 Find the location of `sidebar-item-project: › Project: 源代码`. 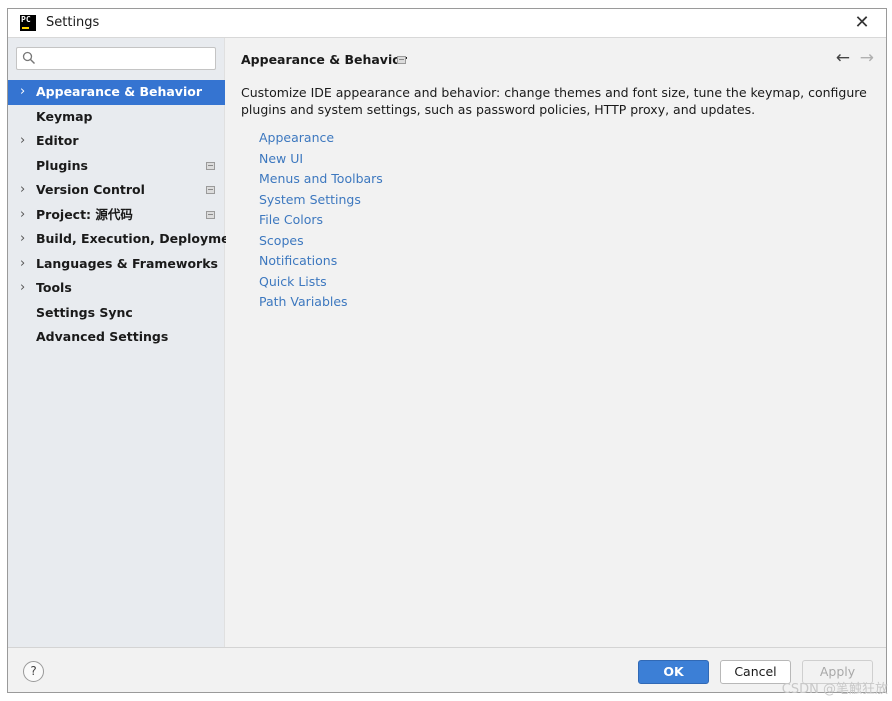

sidebar-item-project: › Project: 源代码 is located at coordinates (116, 215).